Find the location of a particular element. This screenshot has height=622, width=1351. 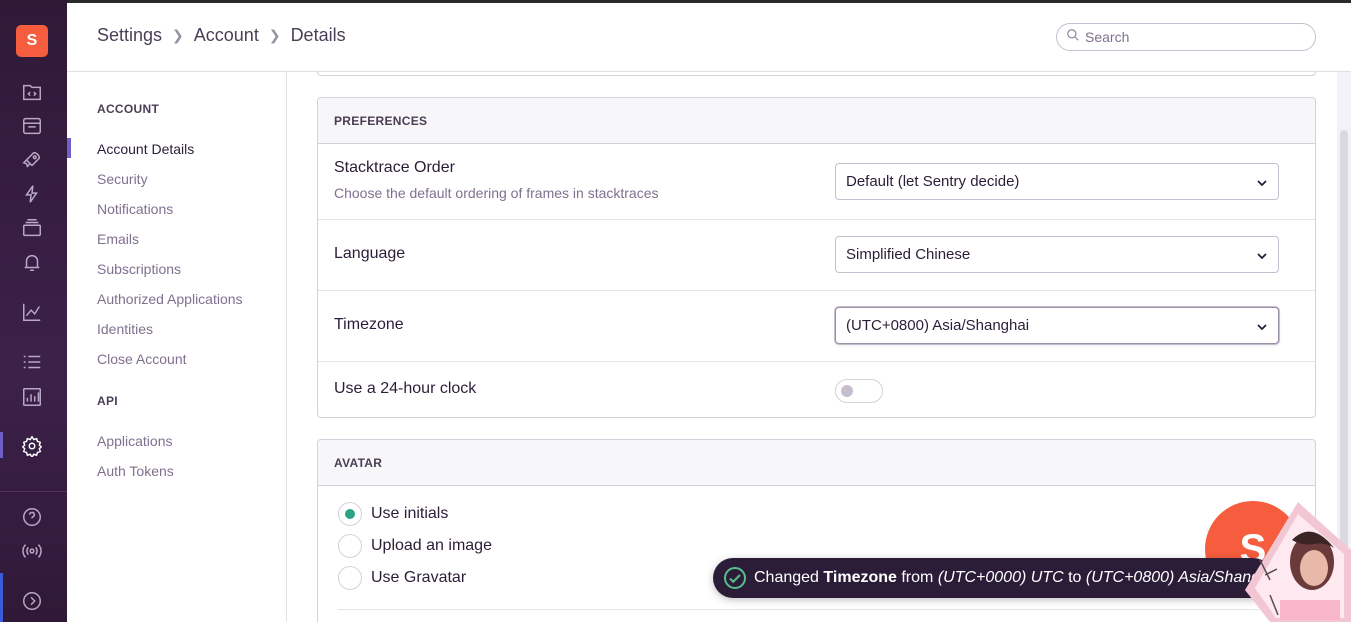

radio-use-gravatar: Use Gravatar is located at coordinates (402, 578).